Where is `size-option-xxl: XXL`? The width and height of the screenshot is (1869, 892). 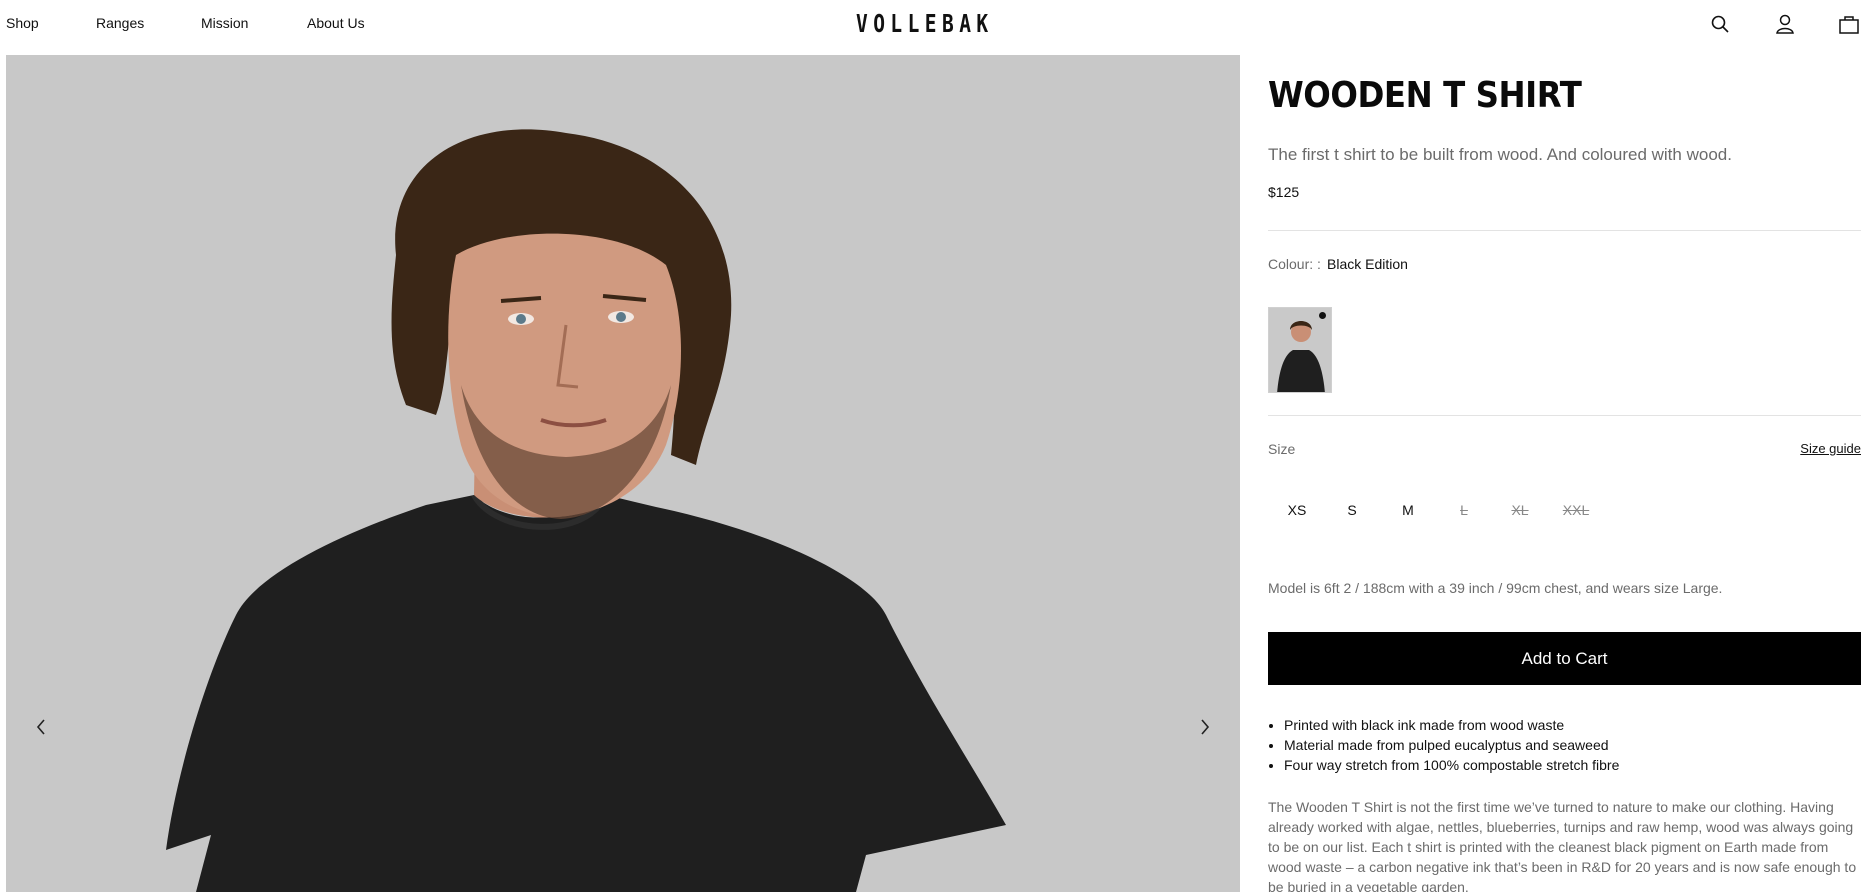 size-option-xxl: XXL is located at coordinates (1576, 510).